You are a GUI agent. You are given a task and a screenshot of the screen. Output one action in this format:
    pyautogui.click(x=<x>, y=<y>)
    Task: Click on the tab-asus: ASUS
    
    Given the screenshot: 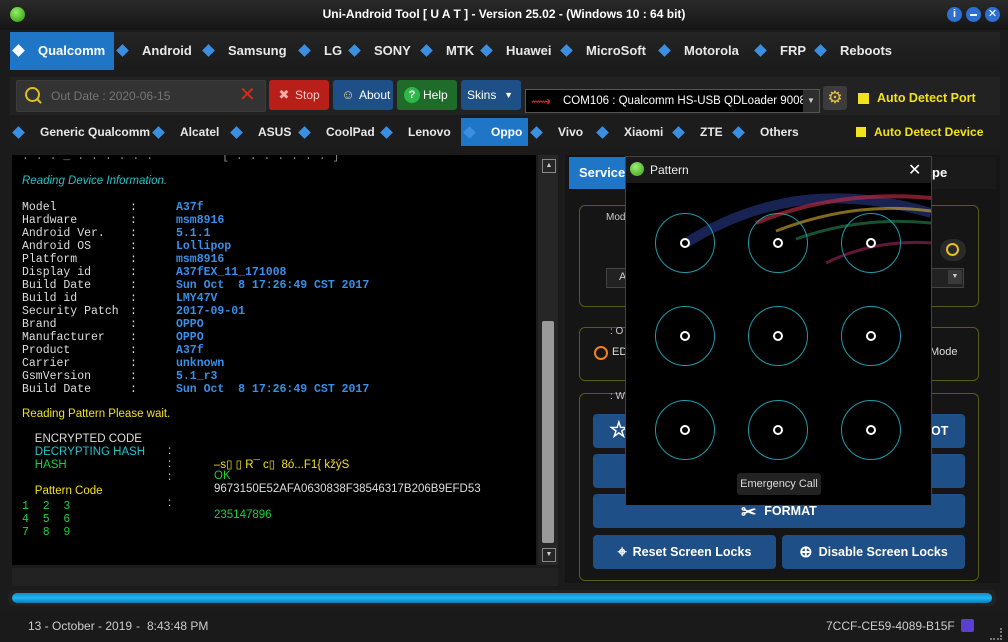 What is the action you would take?
    pyautogui.click(x=262, y=132)
    